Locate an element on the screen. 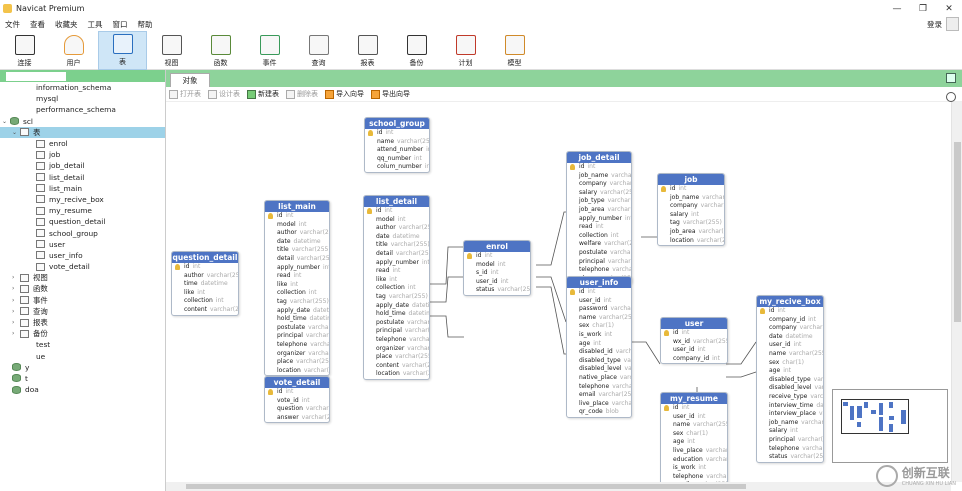 The image size is (962, 491). menu-view: 查看 is located at coordinates (37, 24).